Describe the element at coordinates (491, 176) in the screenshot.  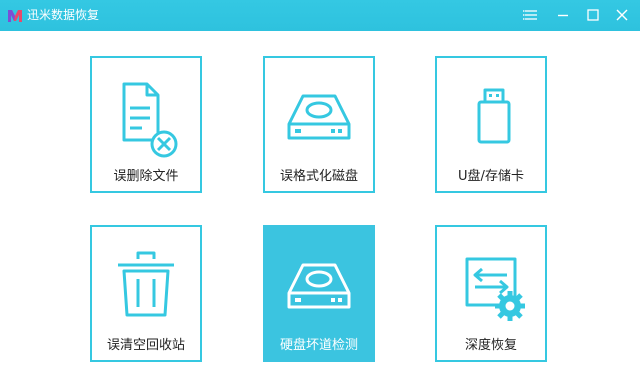
I see `tile-label: U盘/存储卡` at that location.